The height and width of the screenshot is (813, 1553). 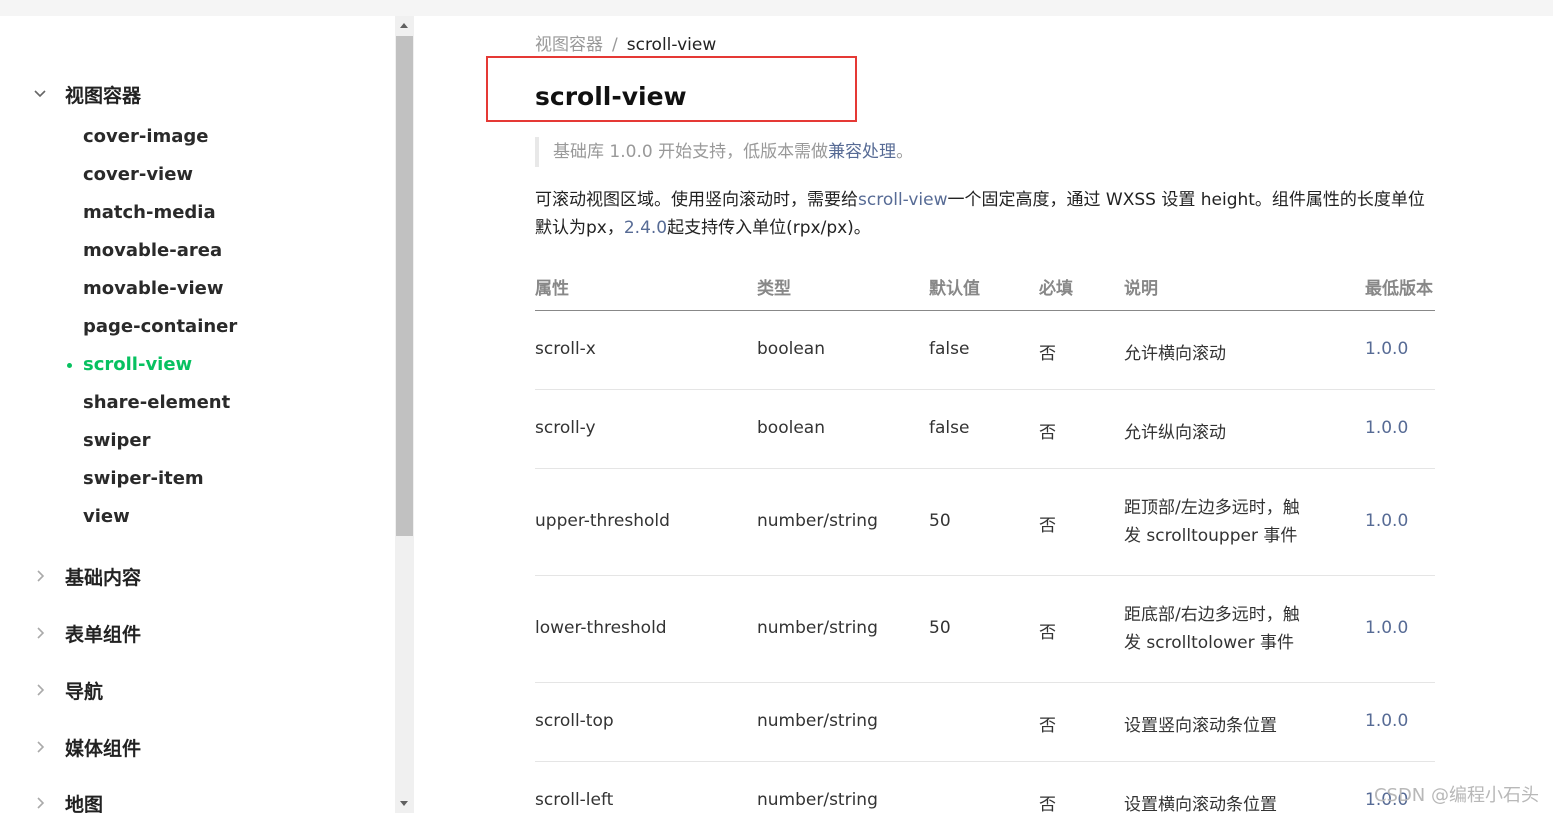 I want to click on compat-link: 兼容处理, so click(x=862, y=152).